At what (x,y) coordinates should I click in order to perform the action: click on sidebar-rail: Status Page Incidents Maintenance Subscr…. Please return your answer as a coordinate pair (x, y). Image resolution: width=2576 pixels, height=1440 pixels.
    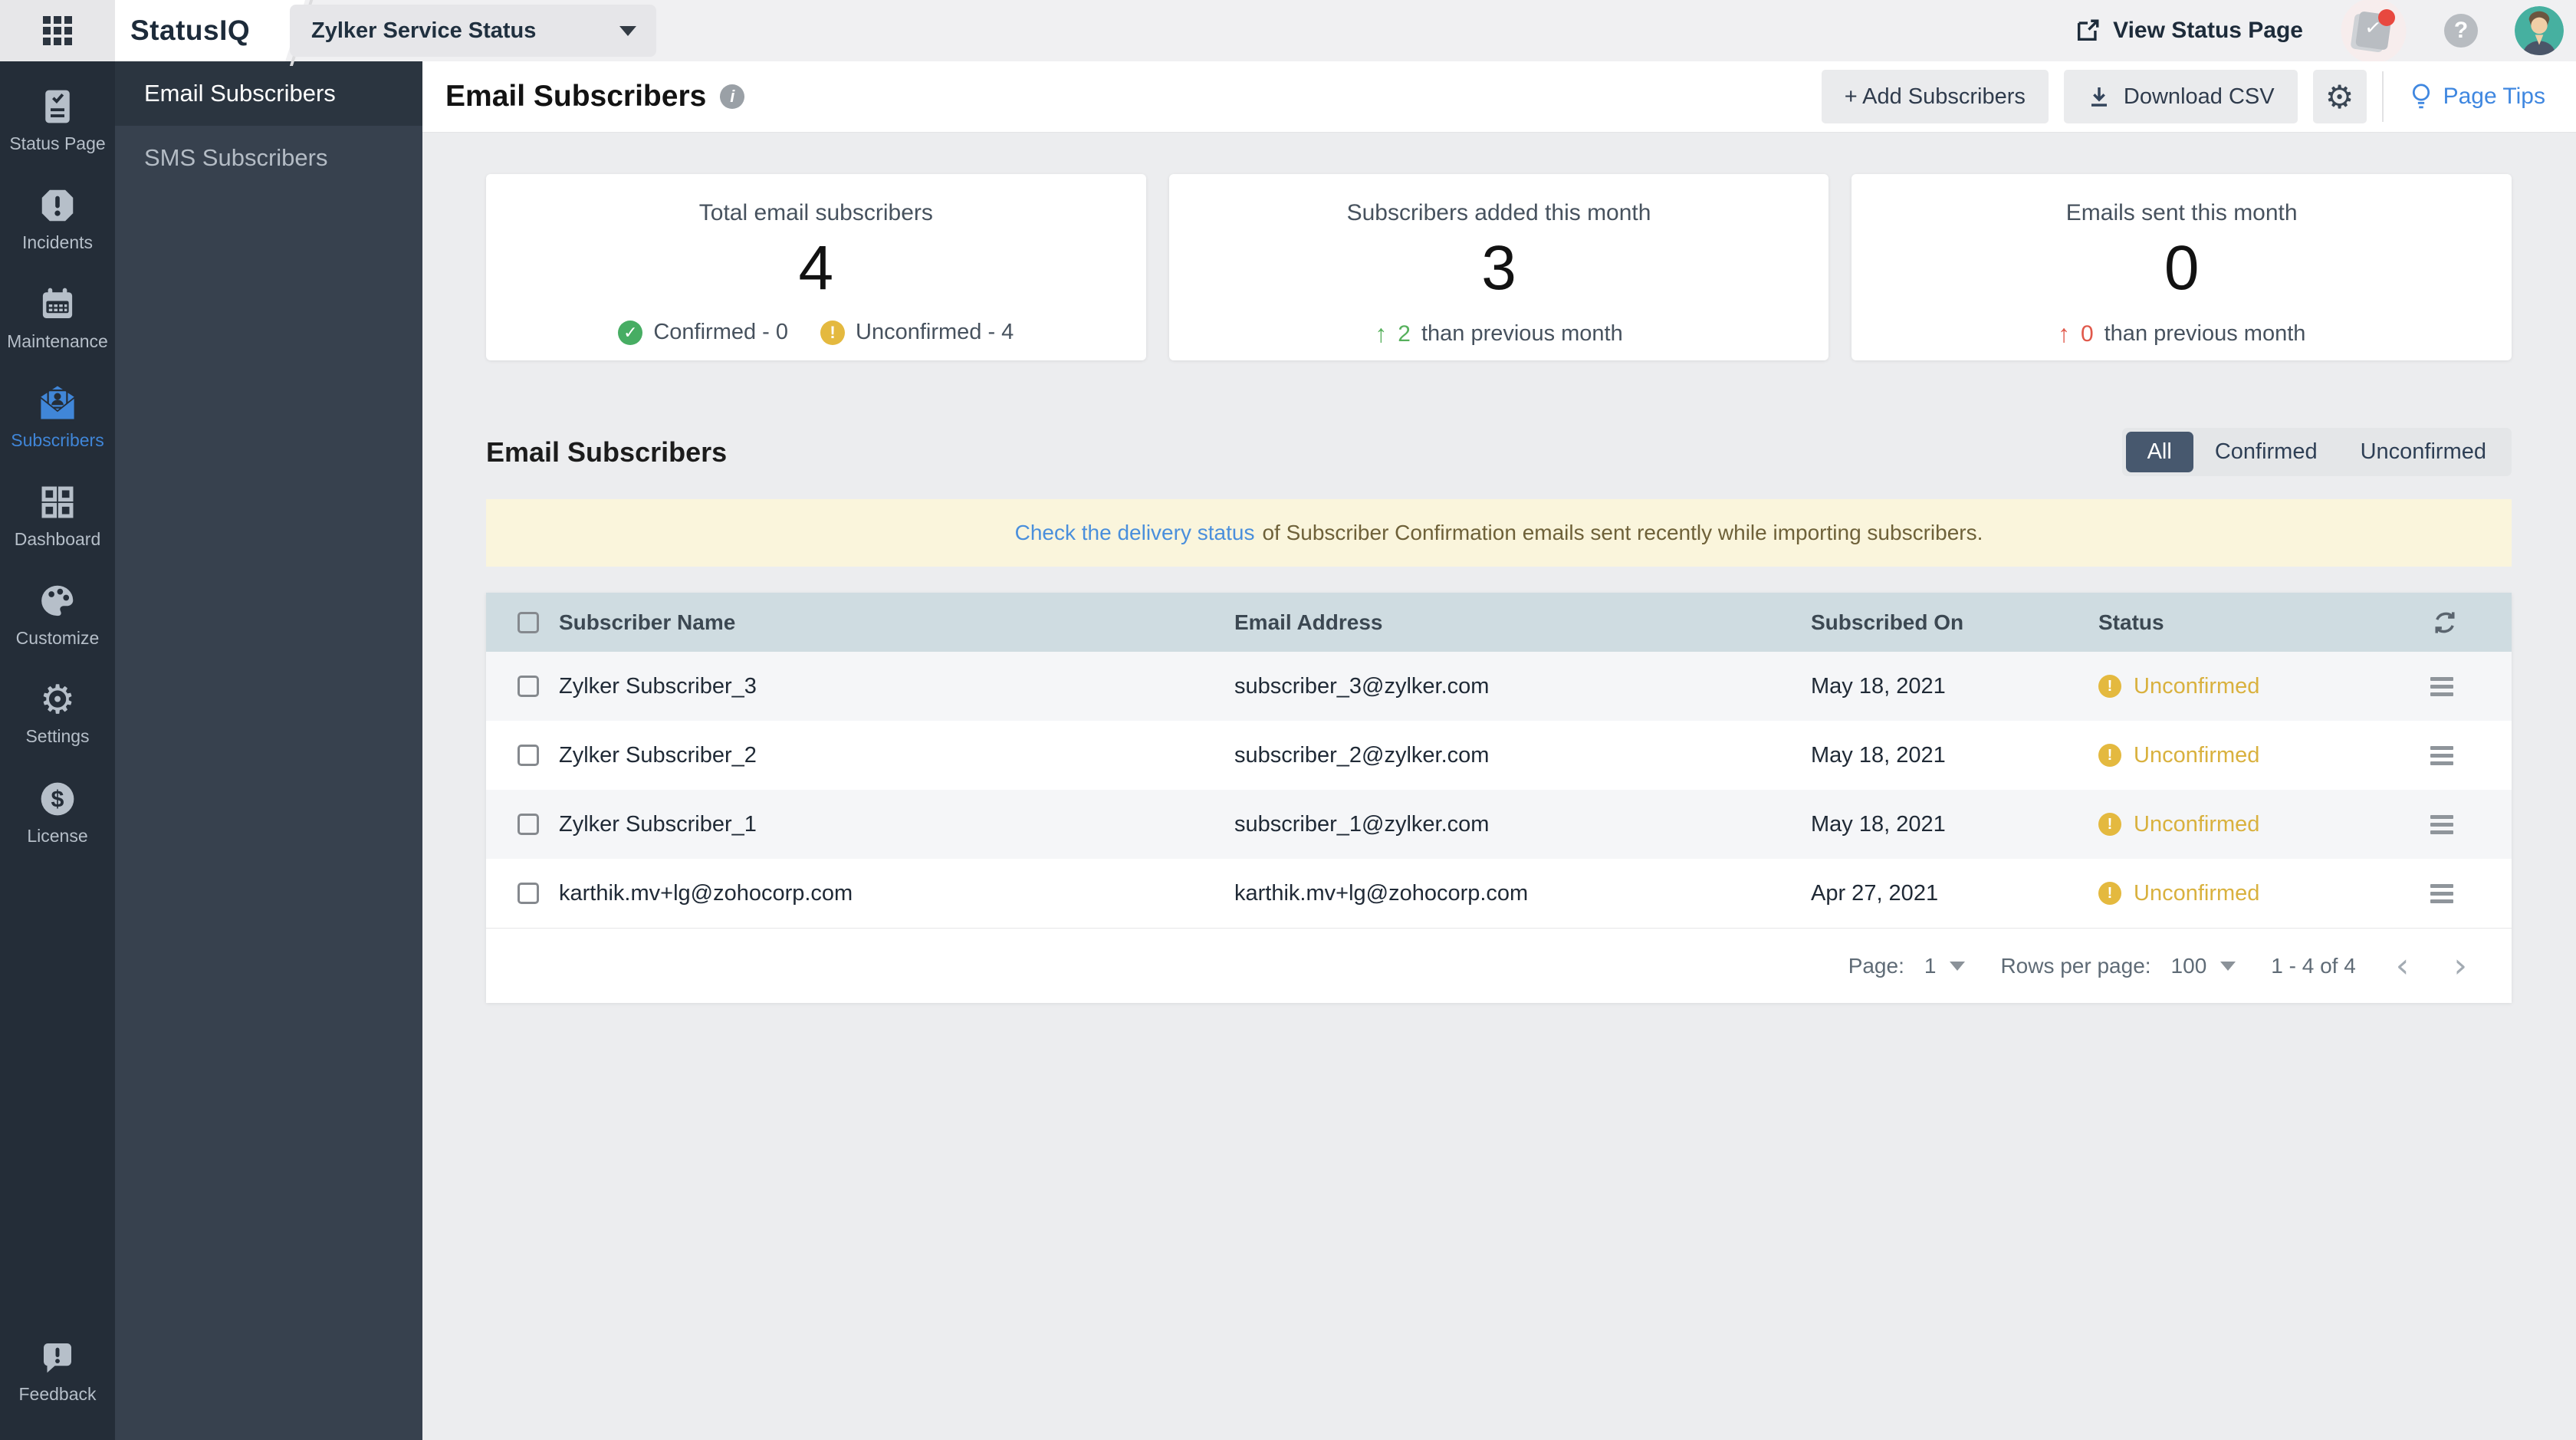
    Looking at the image, I should click on (58, 750).